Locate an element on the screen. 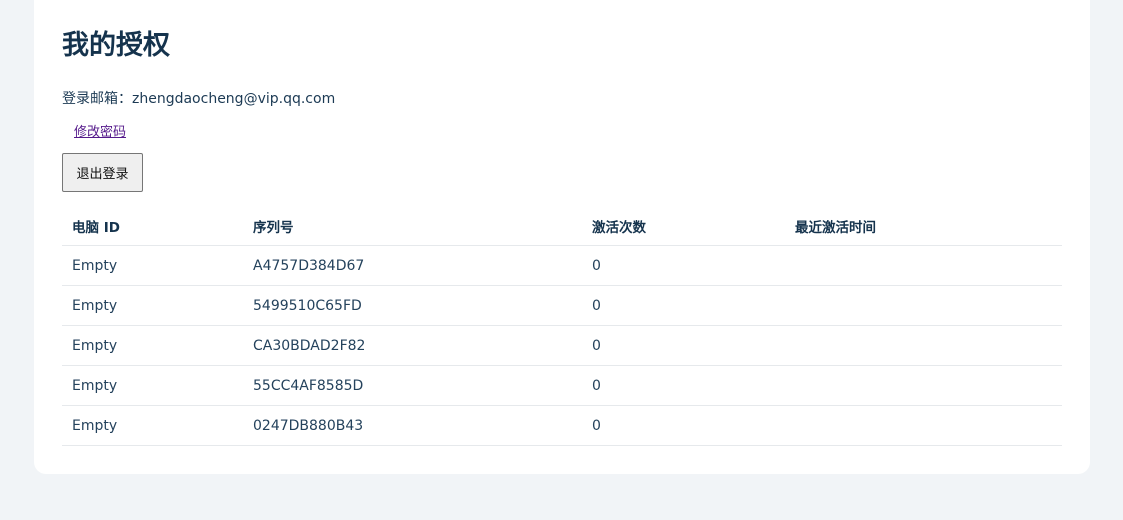 Image resolution: width=1123 pixels, height=520 pixels. change-password-link: 修改密码 is located at coordinates (100, 130).